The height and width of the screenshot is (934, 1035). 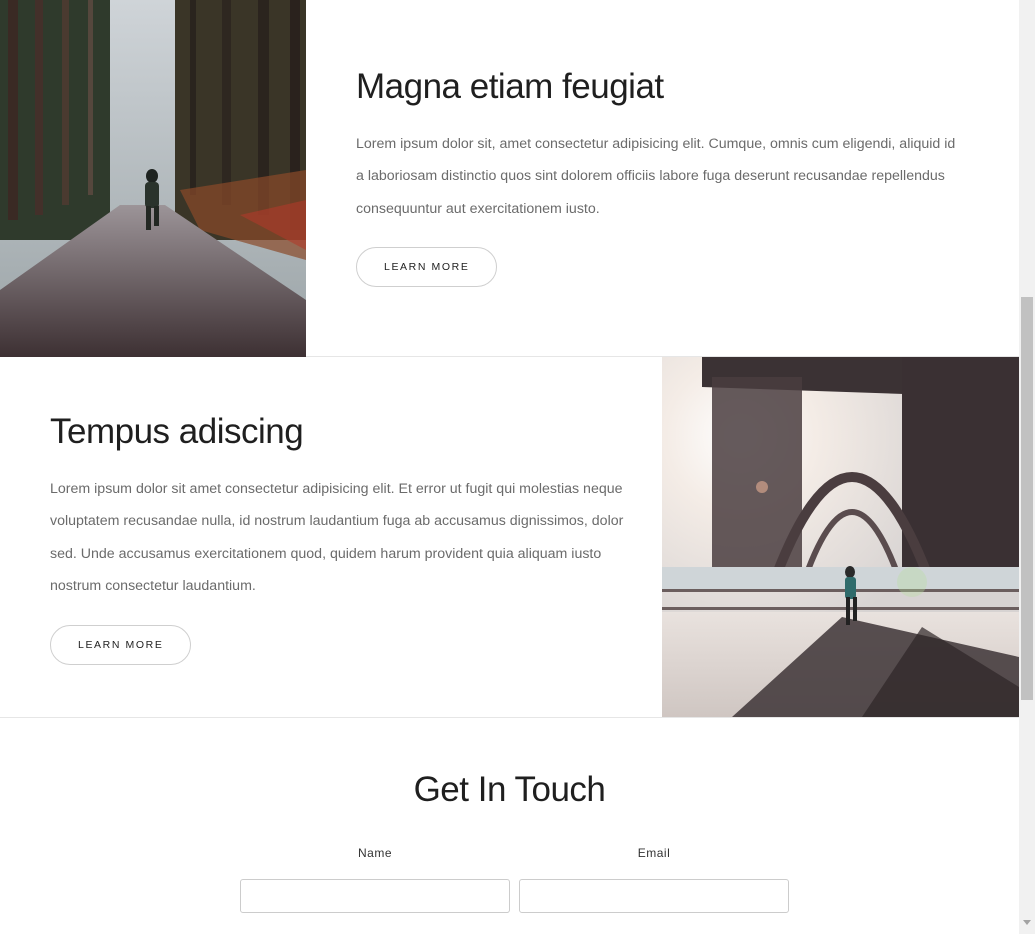 I want to click on feature-title: Tempus adiscing, so click(x=177, y=431).